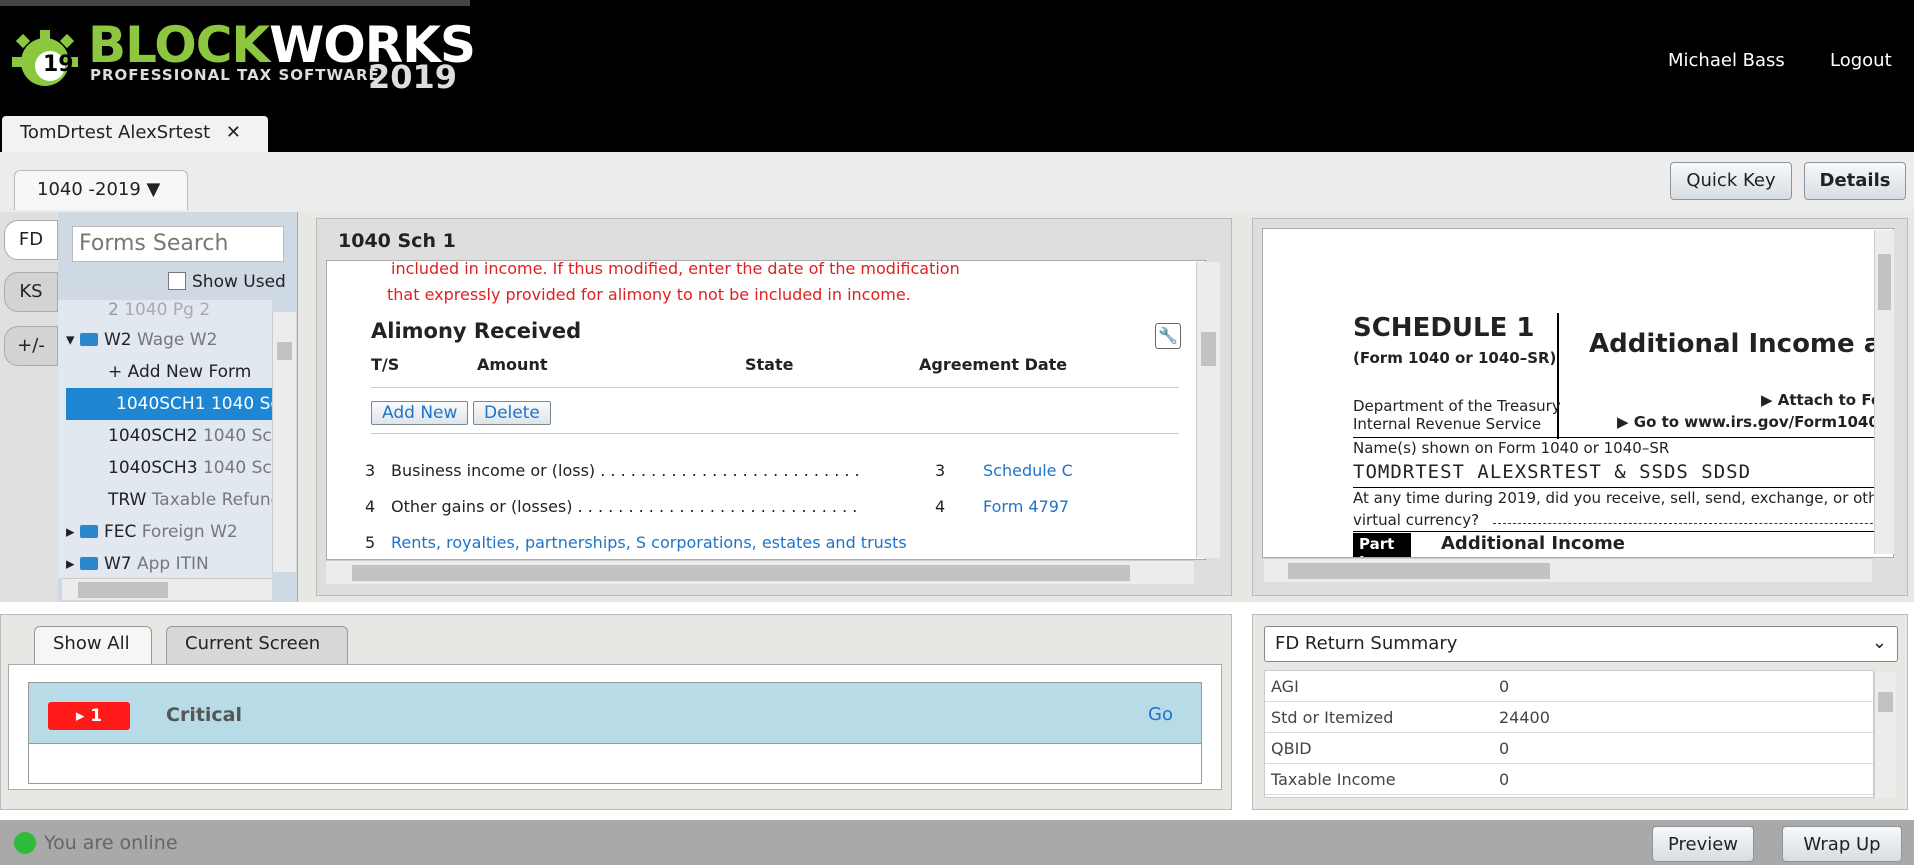 Image resolution: width=1914 pixels, height=865 pixels. Describe the element at coordinates (235, 75) in the screenshot. I see `brand-subtitle: PROFESSIONAL TAX SOFTWARE` at that location.